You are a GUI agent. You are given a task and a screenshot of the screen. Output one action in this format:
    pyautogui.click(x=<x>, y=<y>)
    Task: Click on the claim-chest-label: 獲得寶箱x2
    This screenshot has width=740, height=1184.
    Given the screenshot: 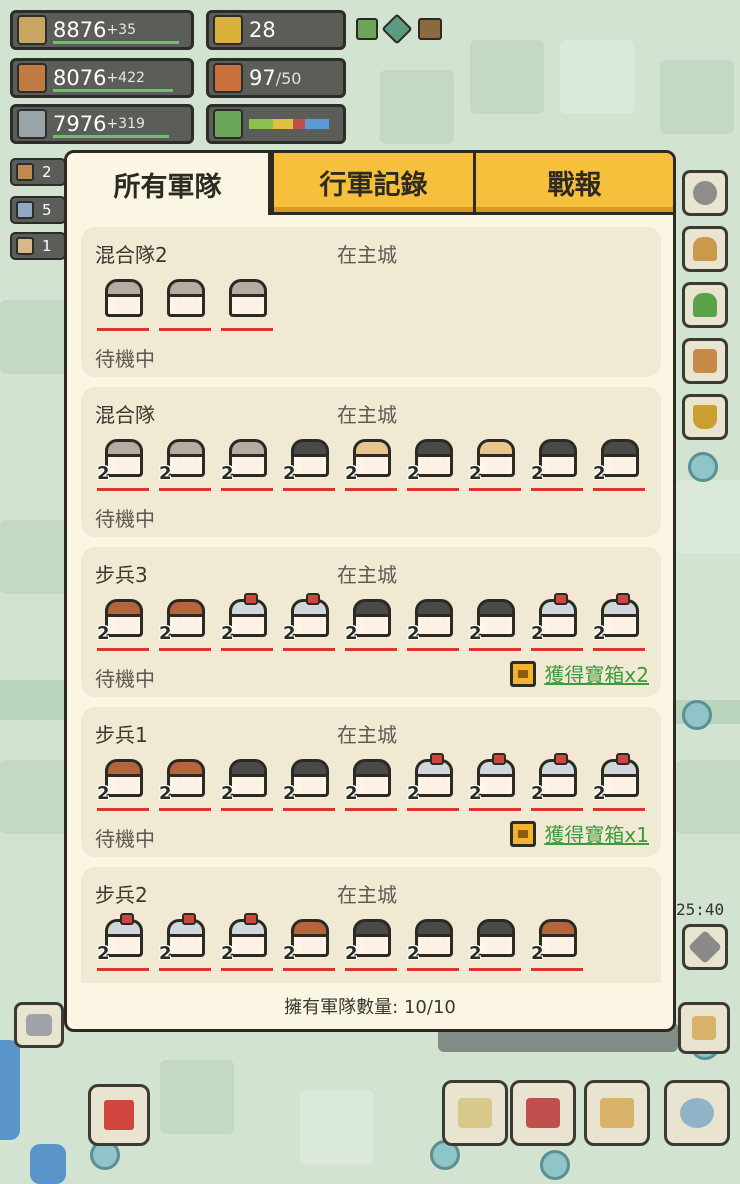 What is the action you would take?
    pyautogui.click(x=596, y=675)
    